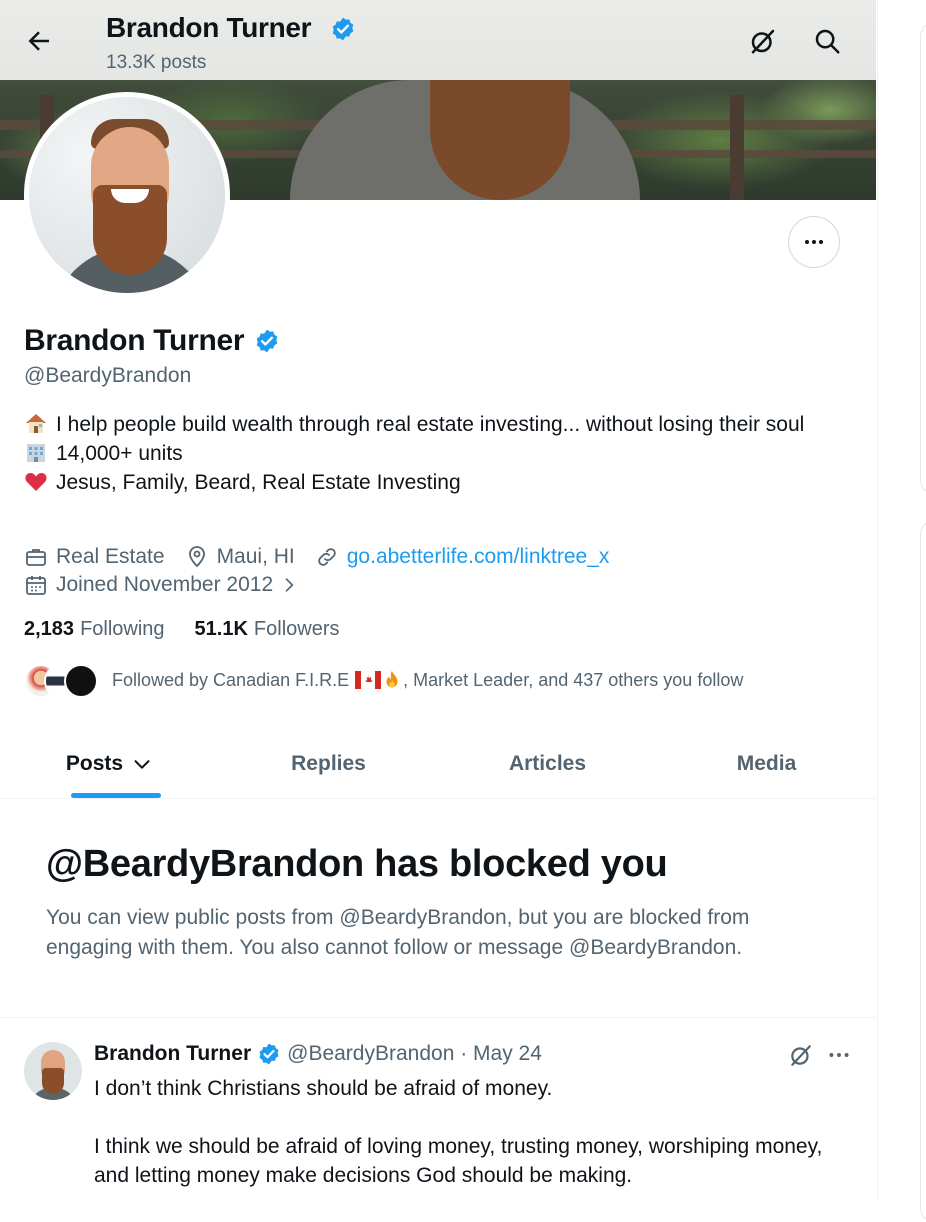 The height and width of the screenshot is (1222, 926). What do you see at coordinates (766, 764) in the screenshot?
I see `tab-media: Media` at bounding box center [766, 764].